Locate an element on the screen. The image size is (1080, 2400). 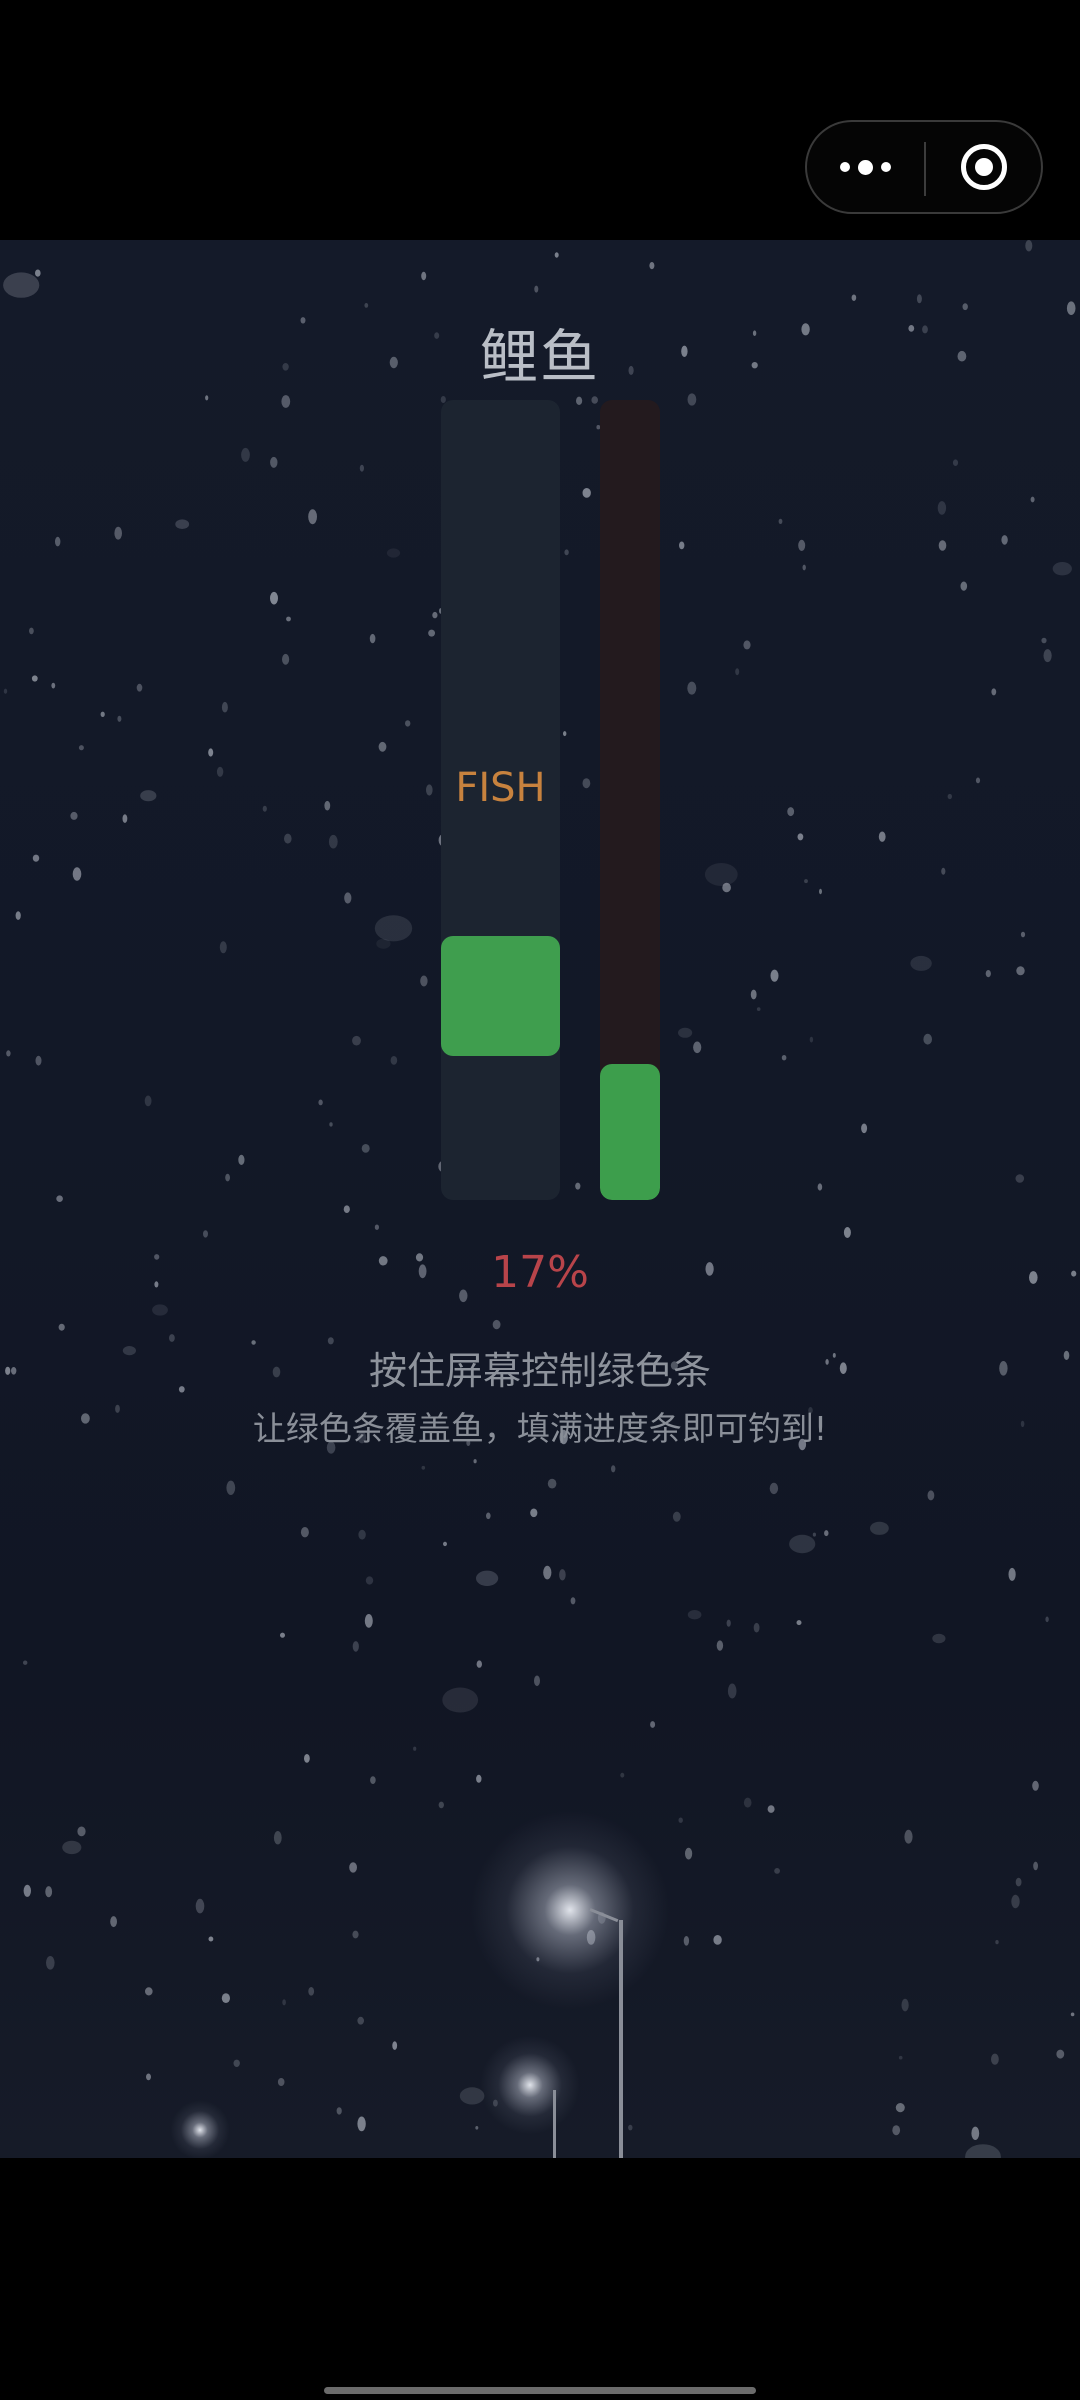
more-menu-button is located at coordinates (865, 167).